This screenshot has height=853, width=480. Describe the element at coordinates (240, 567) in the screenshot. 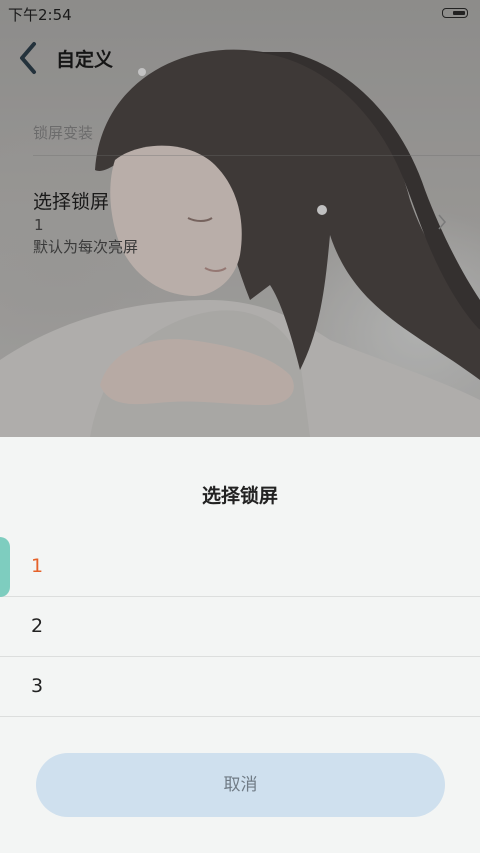

I see `option-1: 1` at that location.